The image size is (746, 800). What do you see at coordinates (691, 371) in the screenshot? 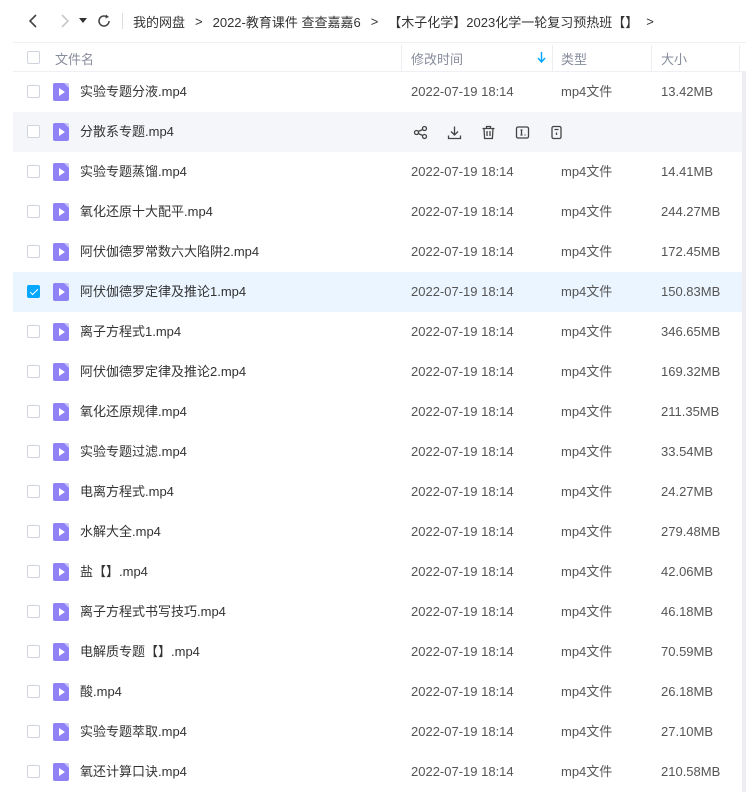
I see `file-size: 169.32MB` at bounding box center [691, 371].